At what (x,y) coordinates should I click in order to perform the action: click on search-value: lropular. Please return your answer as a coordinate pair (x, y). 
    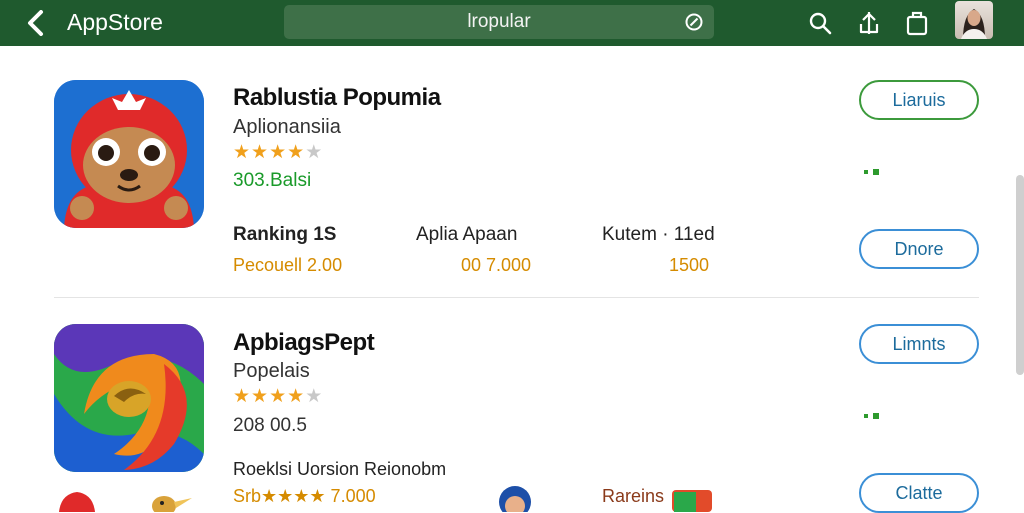
    Looking at the image, I should click on (499, 21).